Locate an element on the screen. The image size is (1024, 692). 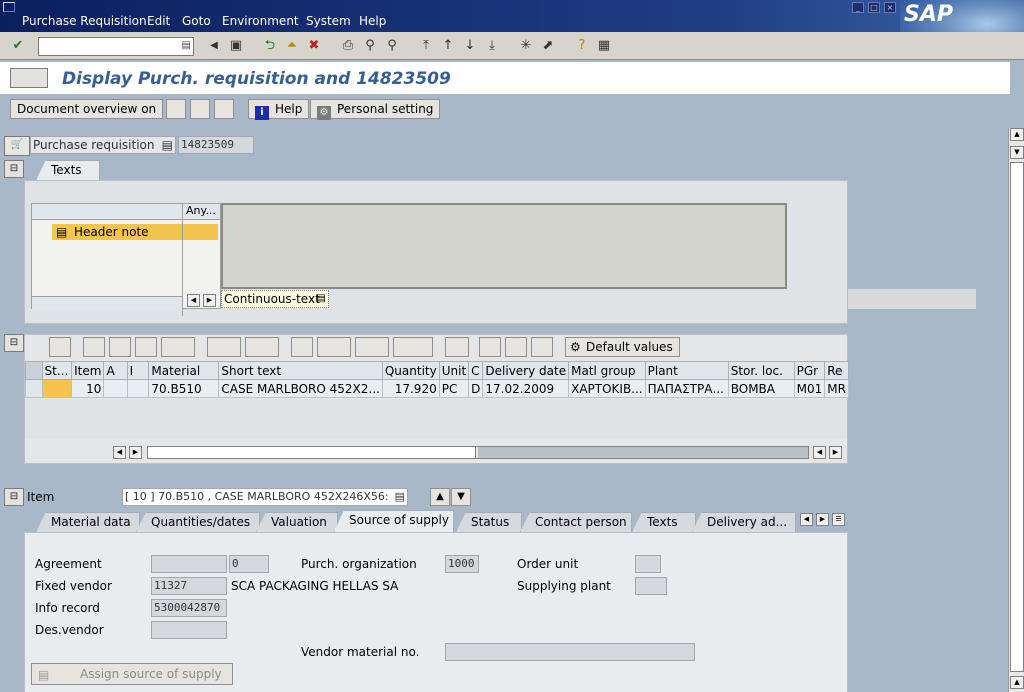
document-overview-button: Document overview on is located at coordinates (87, 109).